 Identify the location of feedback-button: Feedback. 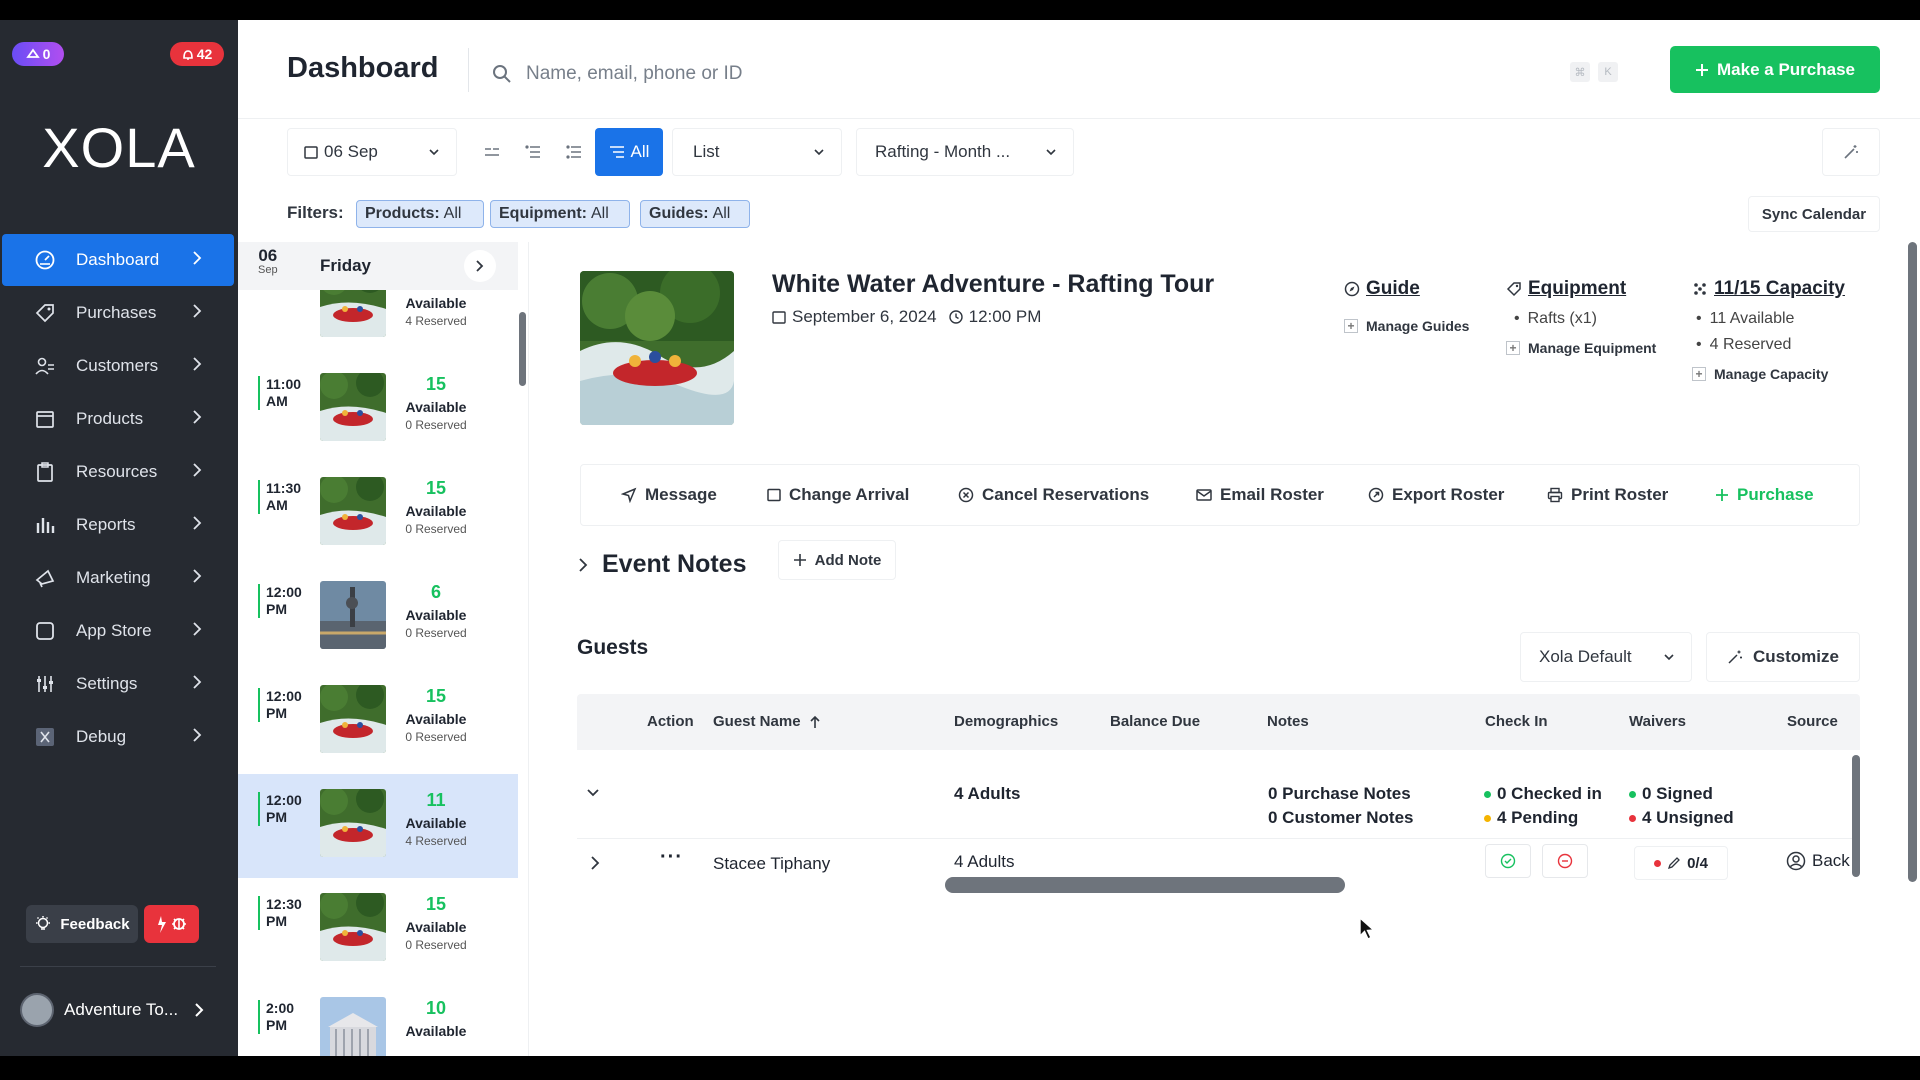
(82, 924).